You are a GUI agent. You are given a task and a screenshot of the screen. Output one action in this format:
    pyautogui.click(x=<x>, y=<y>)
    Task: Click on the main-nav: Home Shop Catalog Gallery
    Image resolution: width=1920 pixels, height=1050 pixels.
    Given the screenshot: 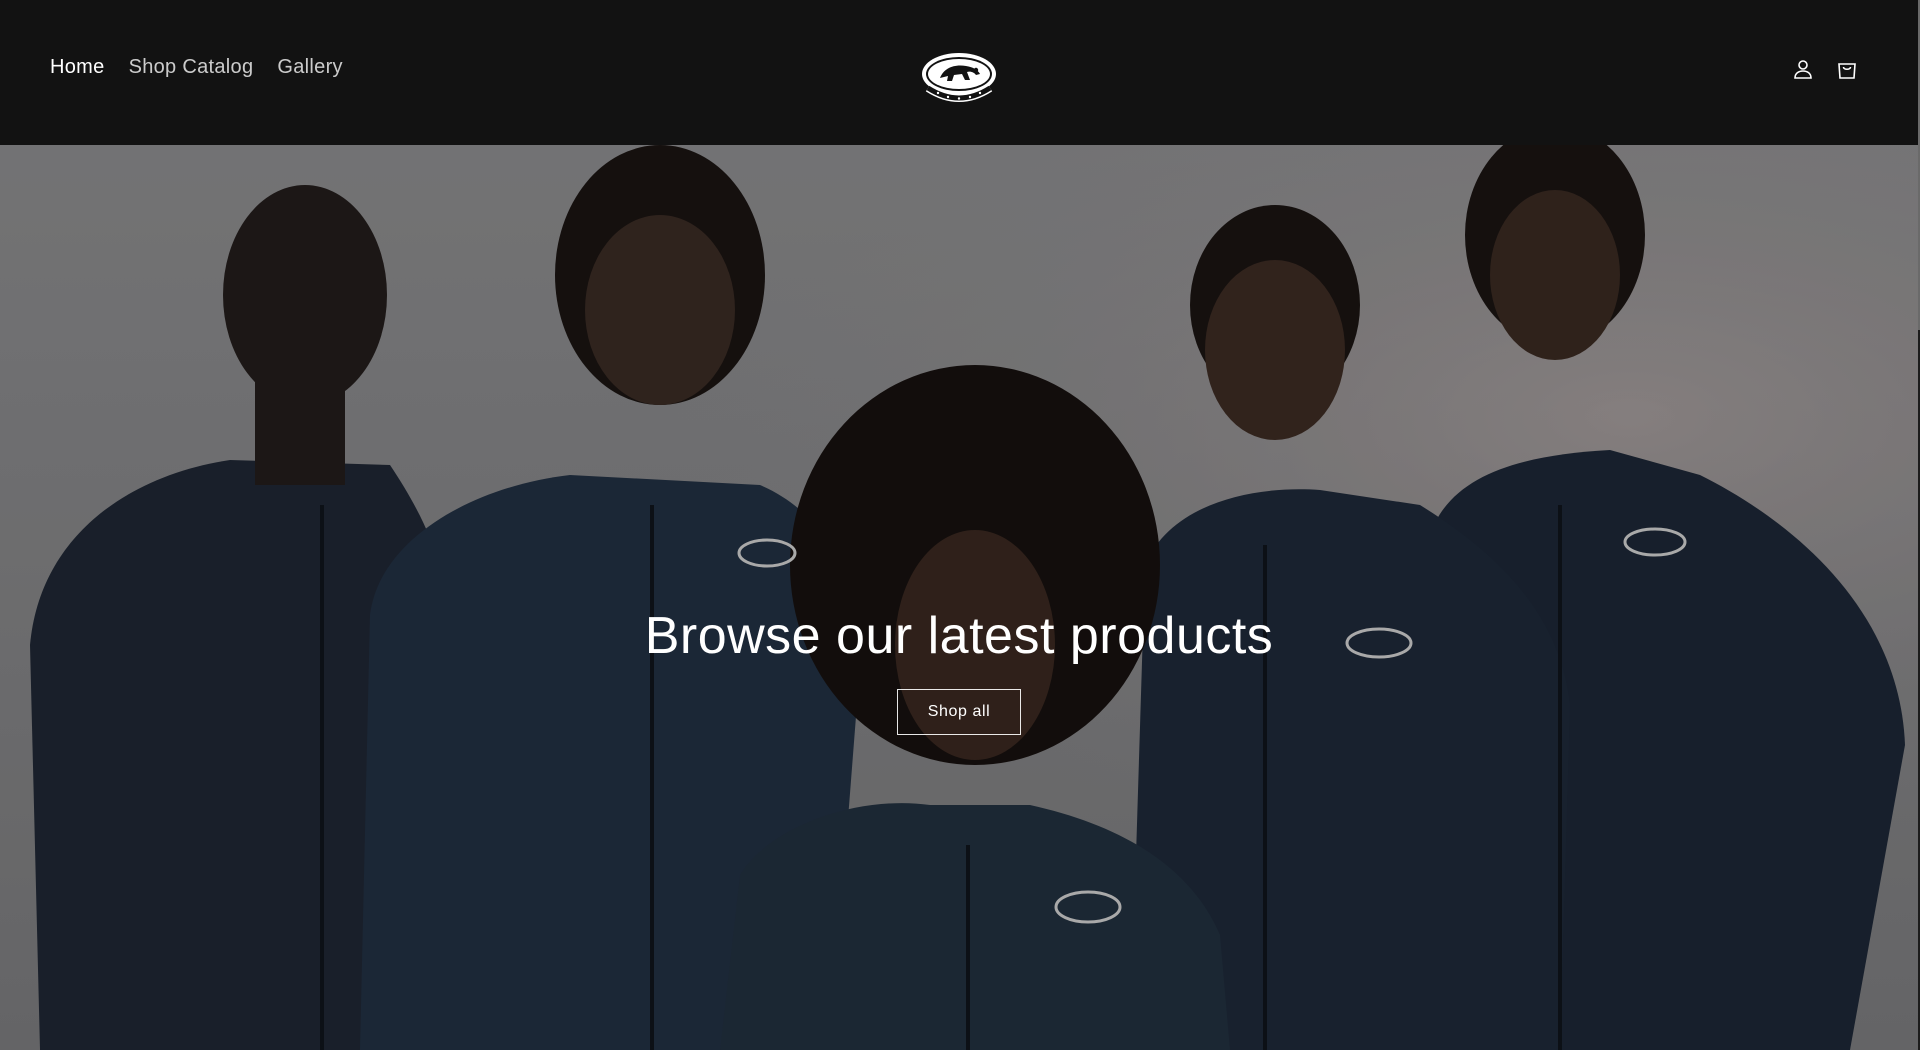 What is the action you would take?
    pyautogui.click(x=196, y=67)
    